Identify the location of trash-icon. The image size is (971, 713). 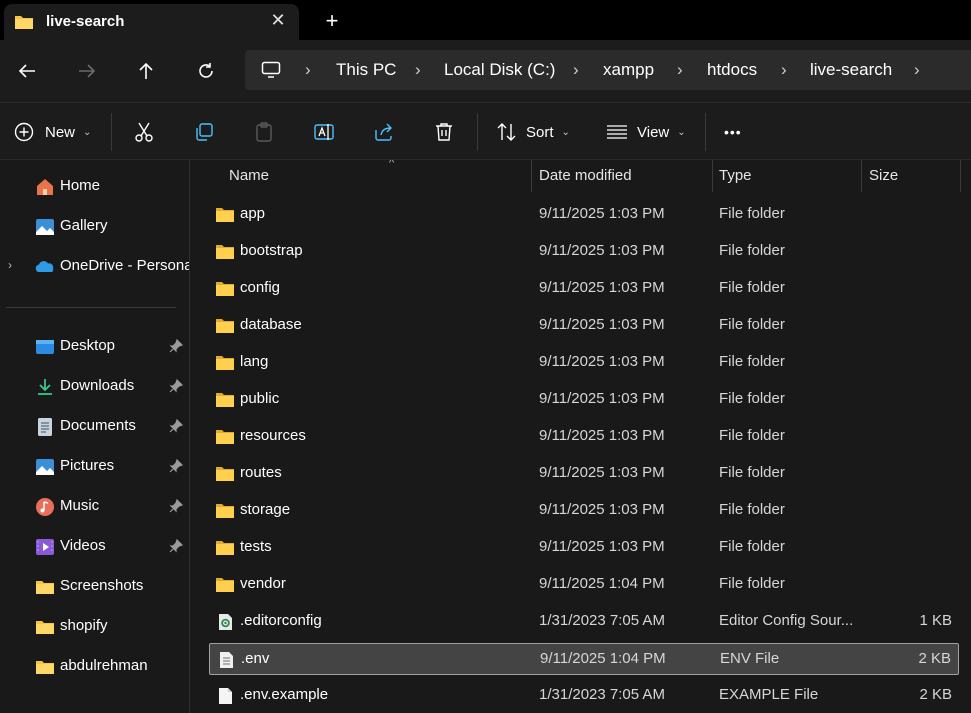
(444, 132).